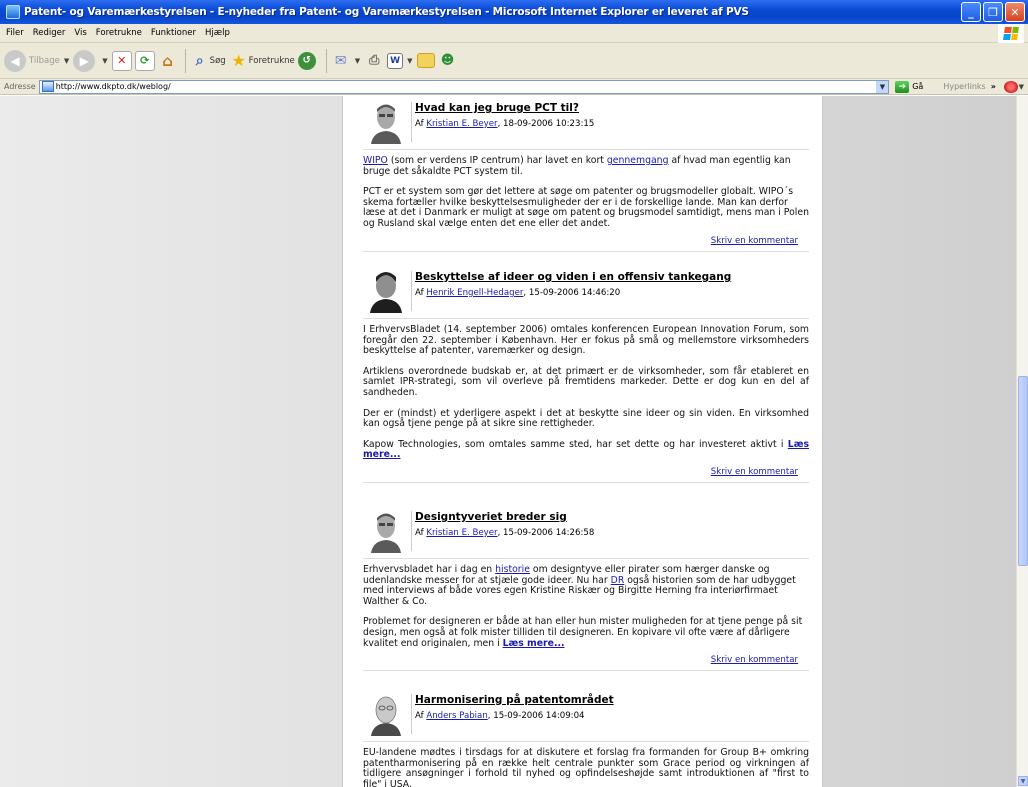 This screenshot has width=1028, height=787. I want to click on forward-arrow-icon: ▶, so click(84, 60).